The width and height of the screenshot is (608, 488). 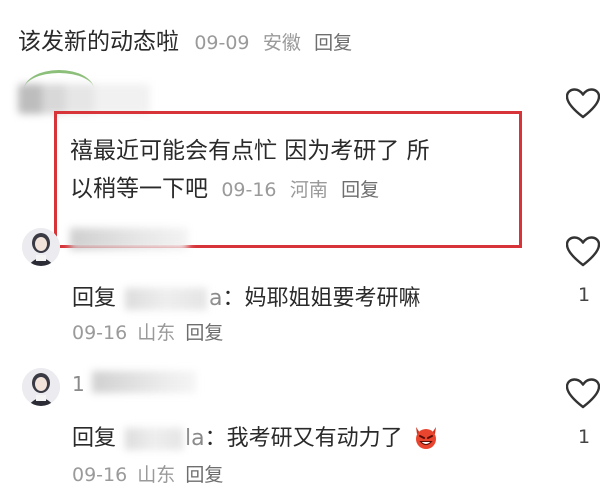 What do you see at coordinates (314, 438) in the screenshot?
I see `reply-2-text: 我考研又有动力了` at bounding box center [314, 438].